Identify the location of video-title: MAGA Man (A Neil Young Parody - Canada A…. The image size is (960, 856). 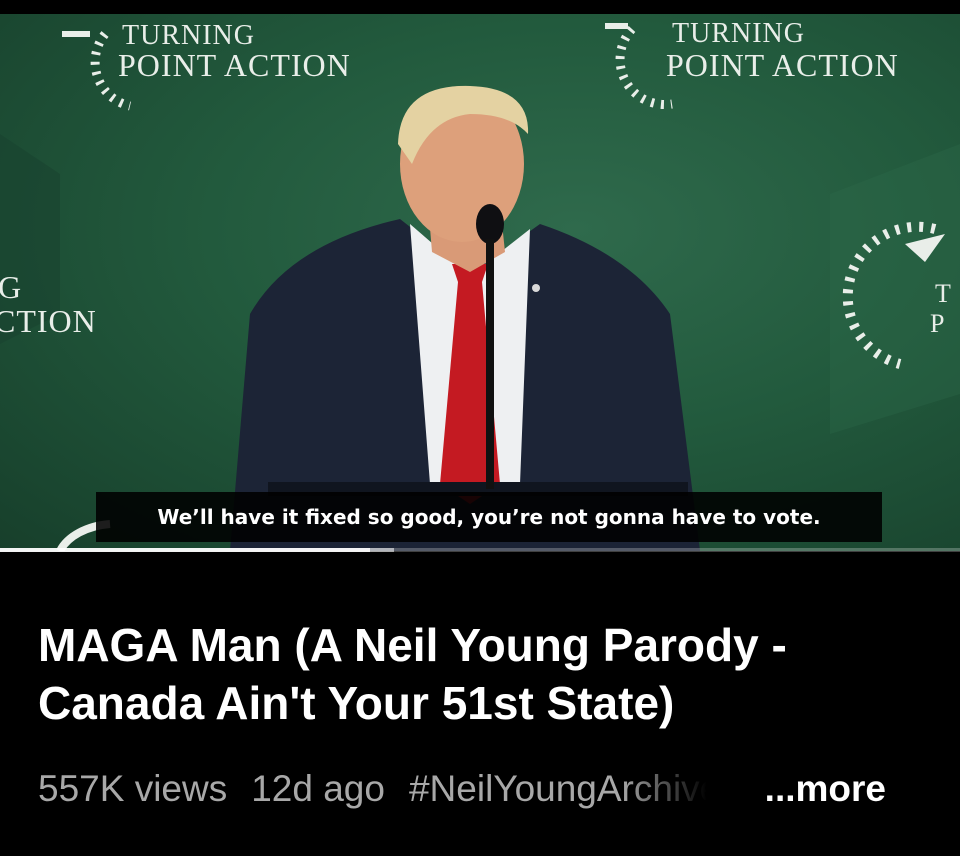
(483, 674).